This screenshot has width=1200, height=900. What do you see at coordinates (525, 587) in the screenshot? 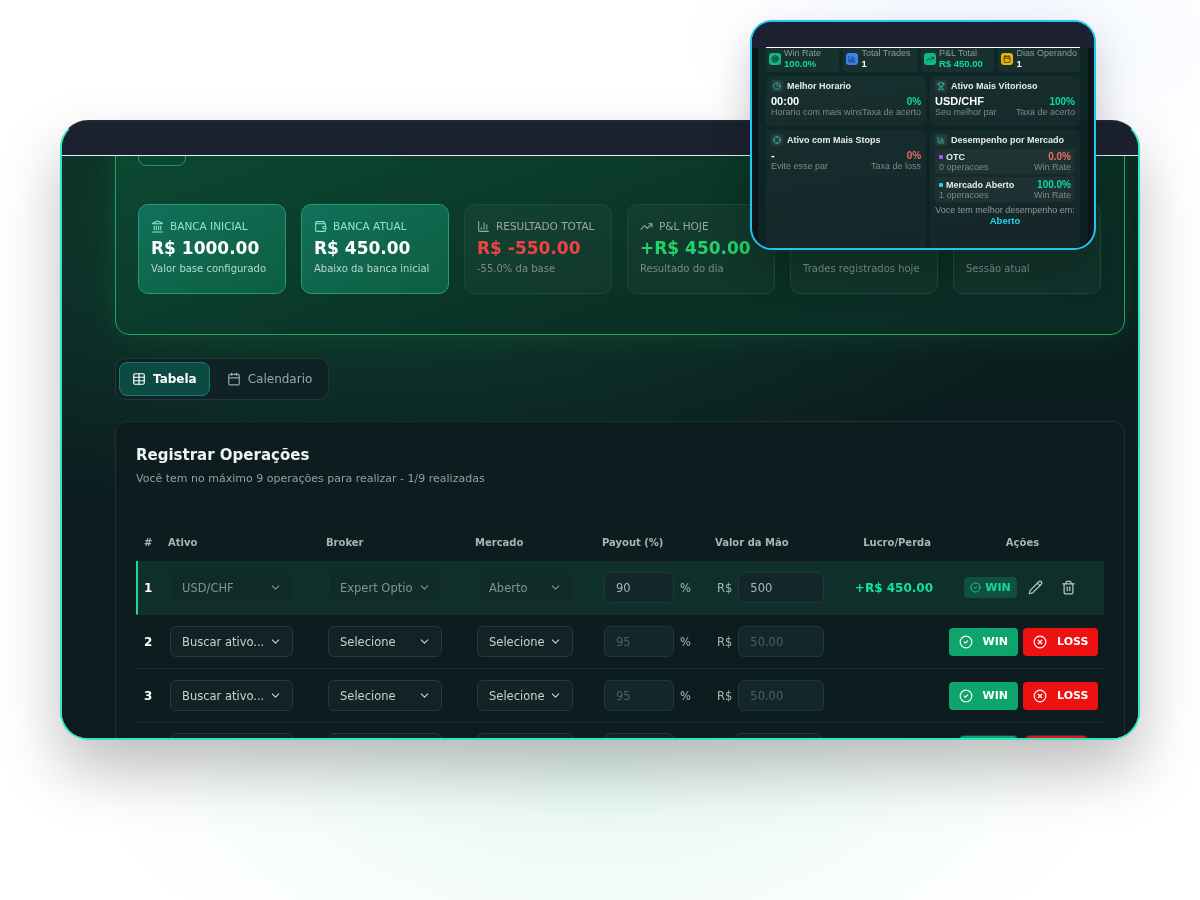
I see `market-select: Aberto` at bounding box center [525, 587].